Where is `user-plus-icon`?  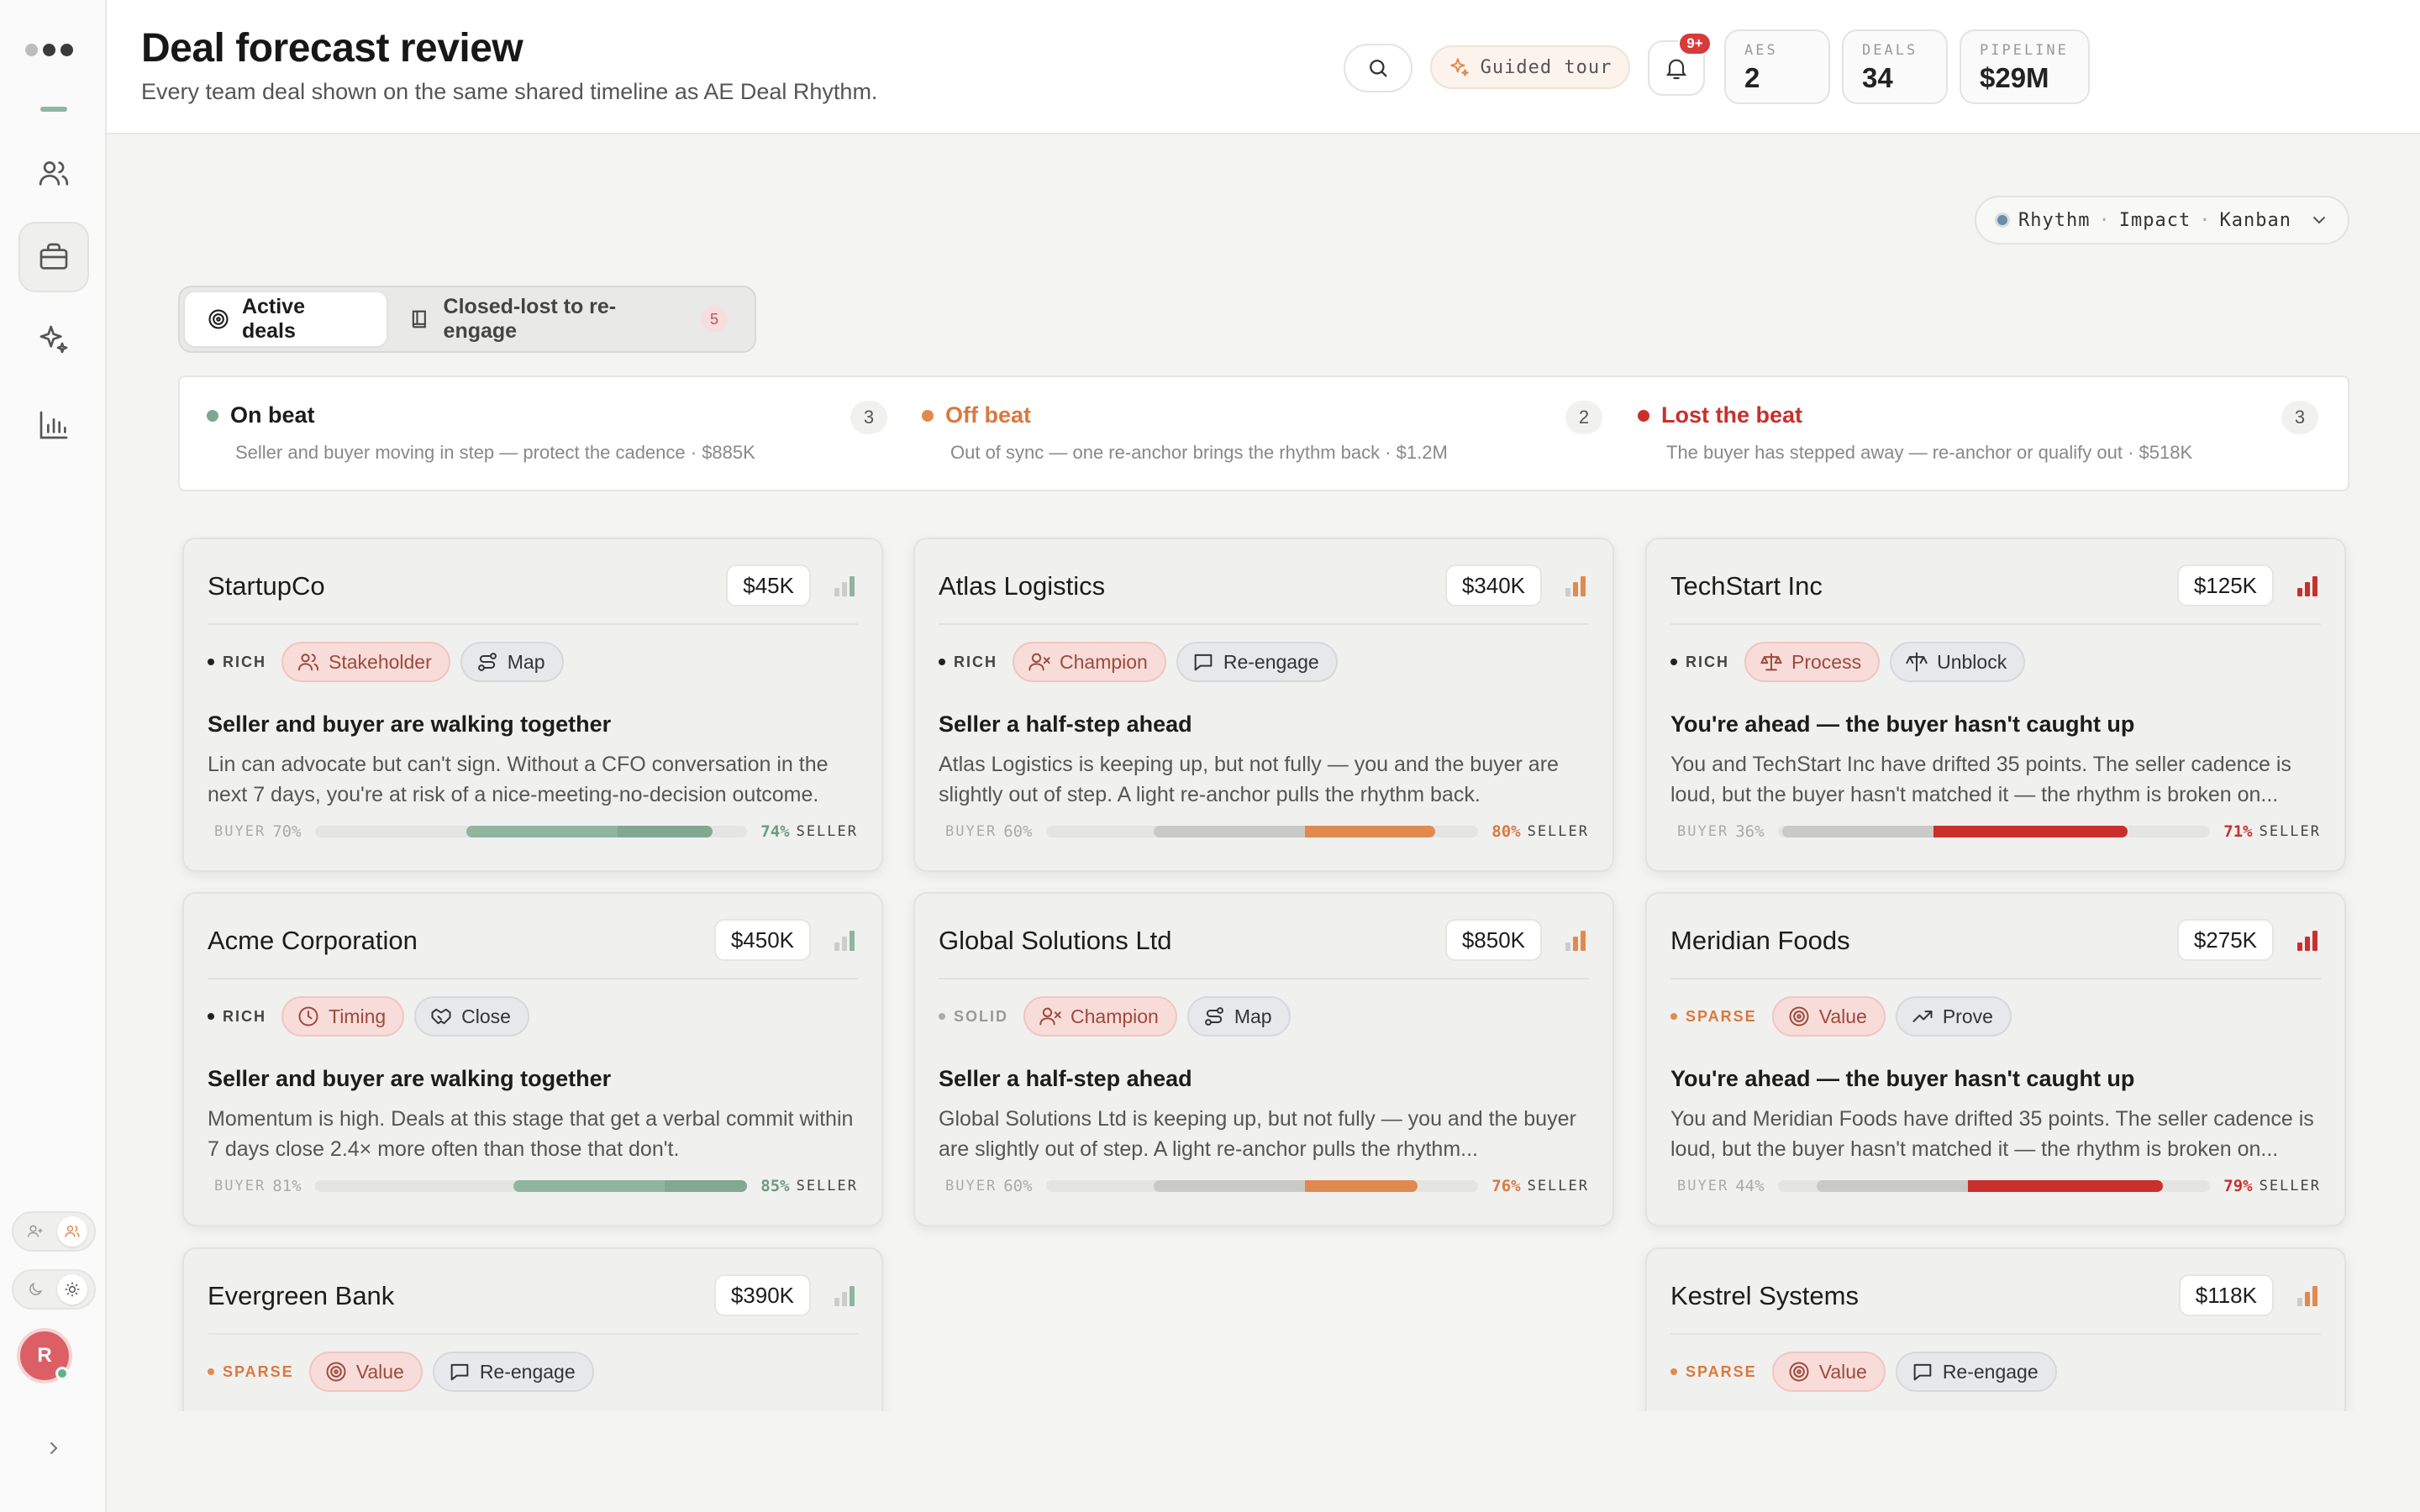 user-plus-icon is located at coordinates (35, 1231).